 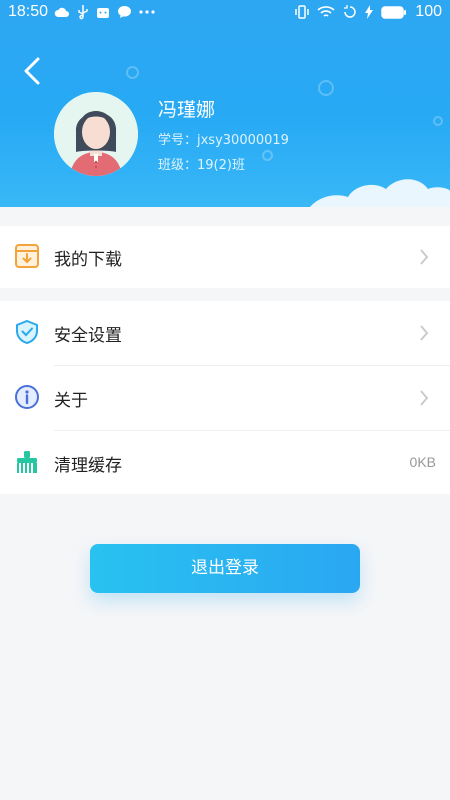 I want to click on menu-label-security: 安全设置, so click(x=88, y=336).